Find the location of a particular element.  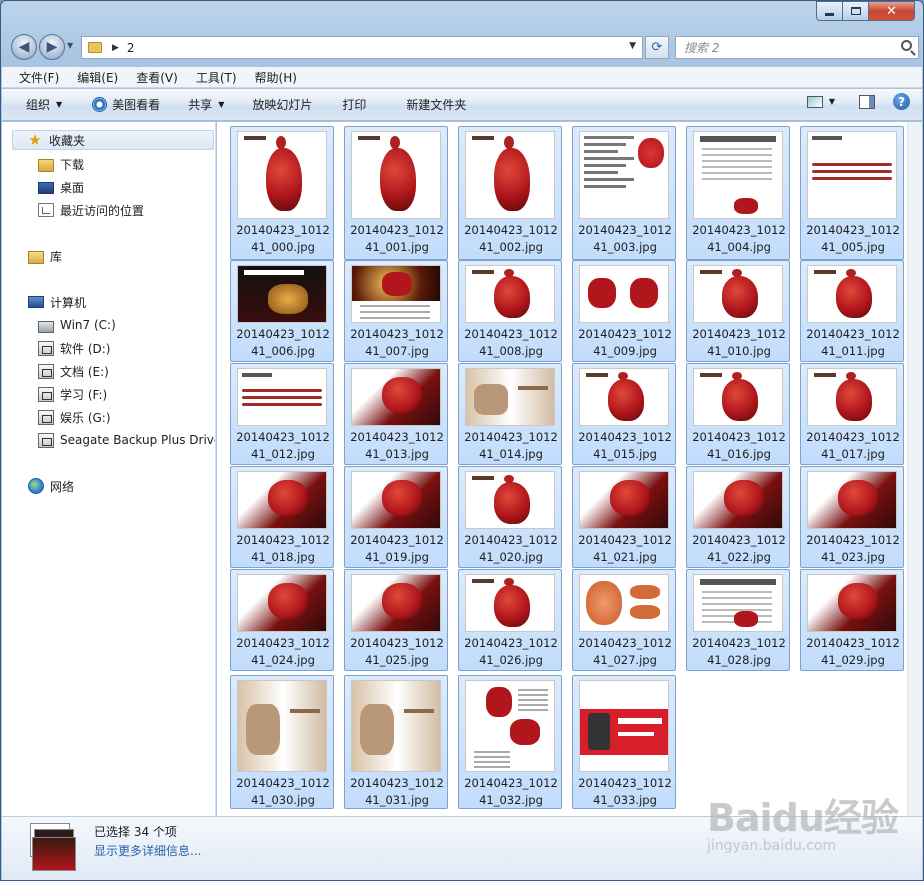

menu-edit: 编辑(E) is located at coordinates (97, 77).